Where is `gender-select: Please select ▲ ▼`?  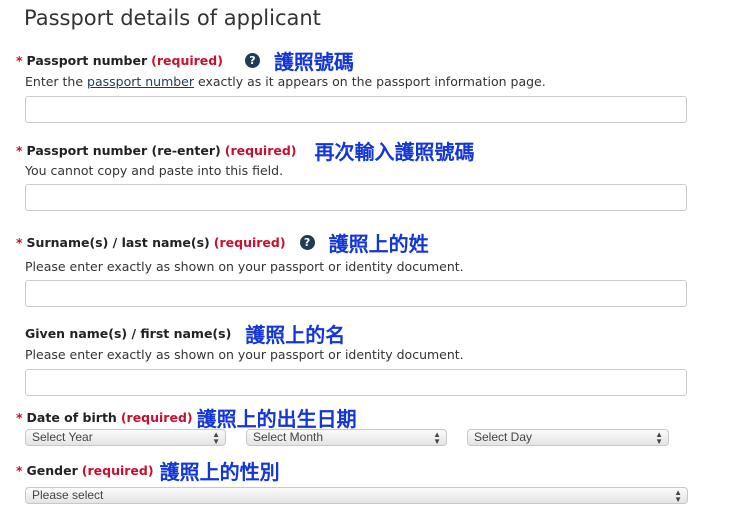 gender-select: Please select ▲ ▼ is located at coordinates (356, 495).